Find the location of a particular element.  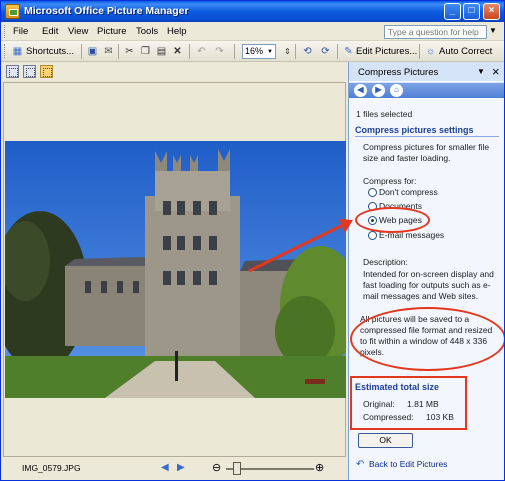

zoom-dropdown-icon: ▼ is located at coordinates (270, 52).